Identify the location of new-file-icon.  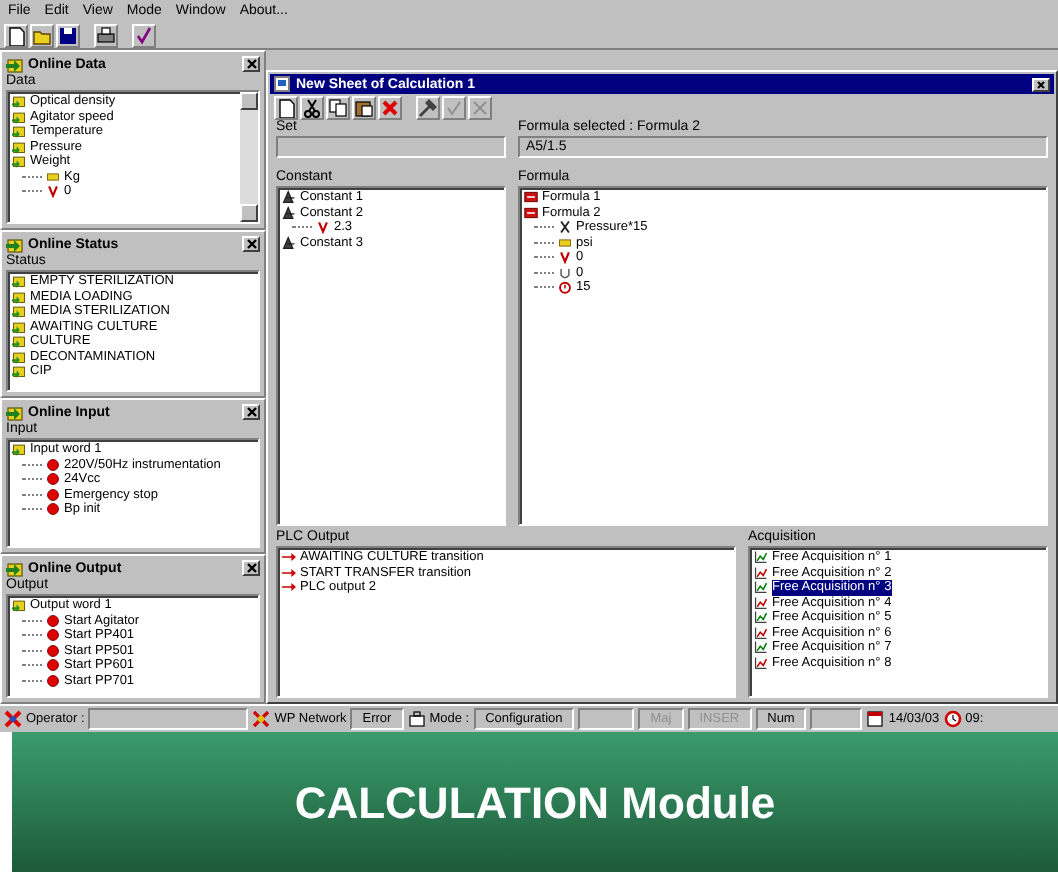
(16, 36).